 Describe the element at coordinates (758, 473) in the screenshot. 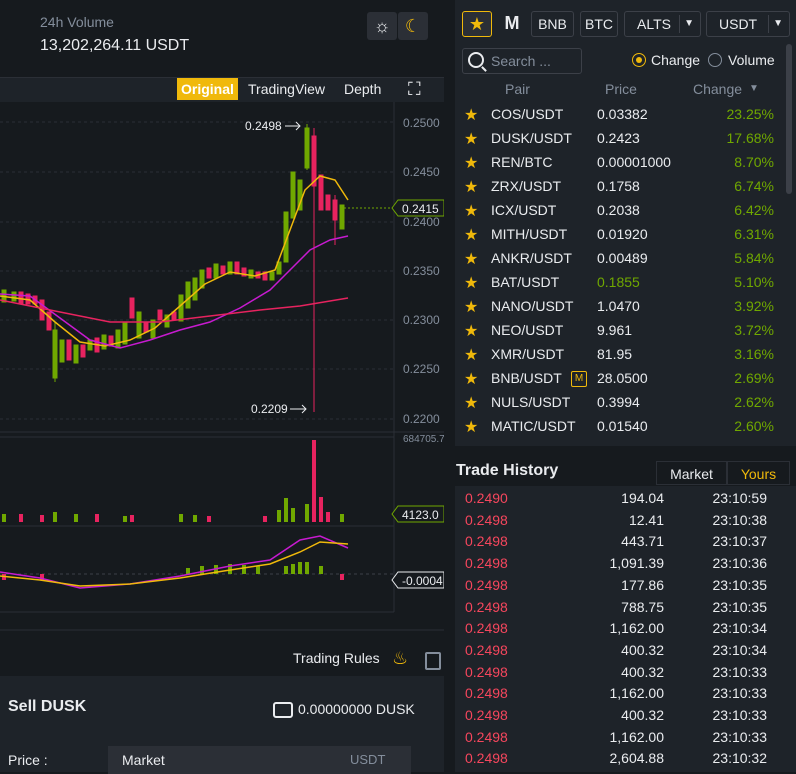

I see `tab-your-trades: Yours` at that location.